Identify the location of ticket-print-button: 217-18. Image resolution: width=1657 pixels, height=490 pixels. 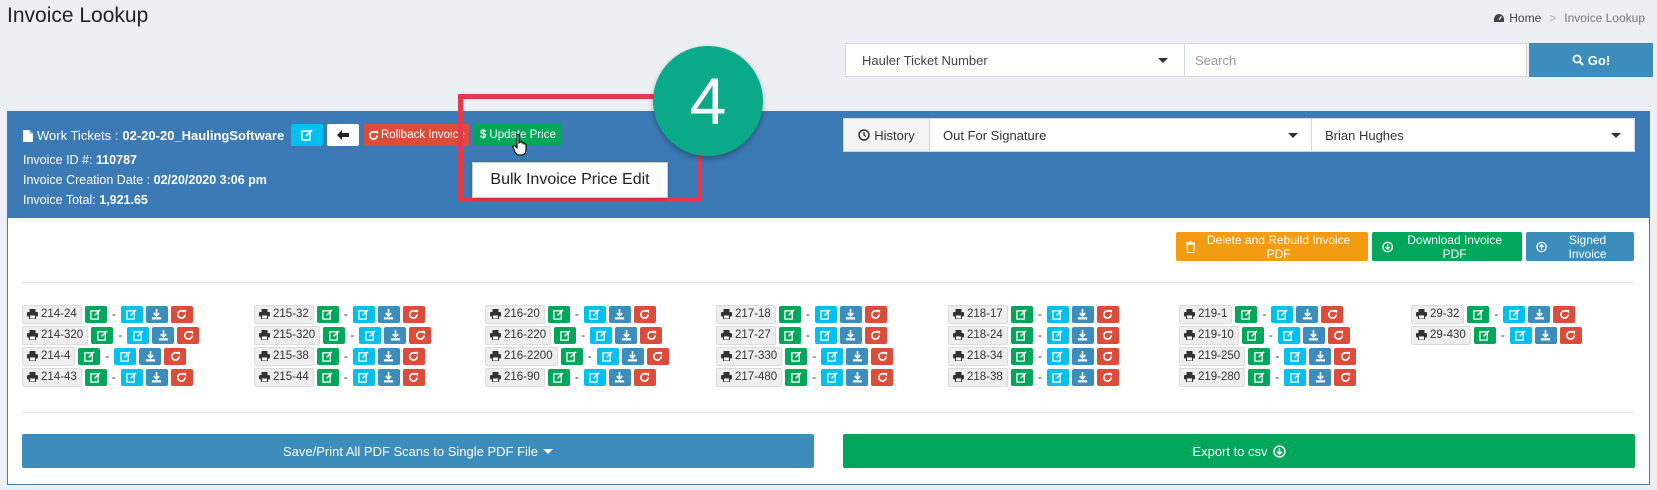
(746, 314).